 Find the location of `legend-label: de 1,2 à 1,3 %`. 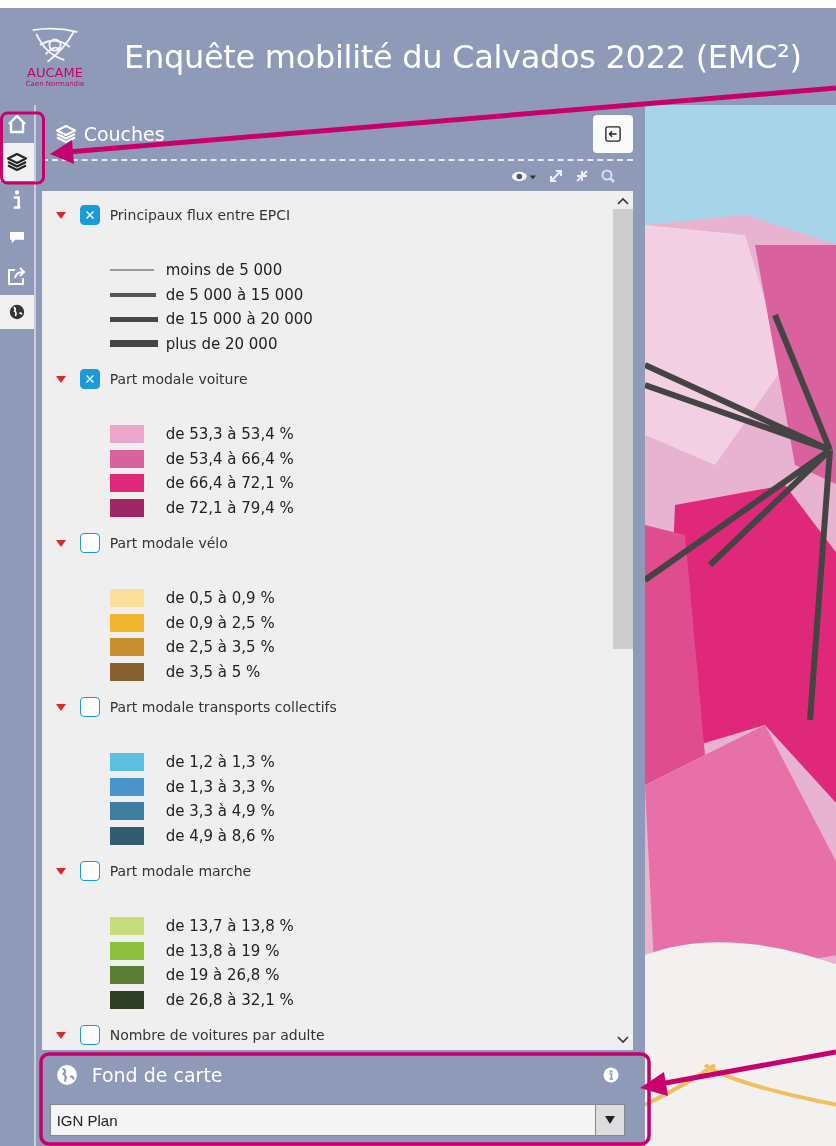

legend-label: de 1,2 à 1,3 % is located at coordinates (220, 762).